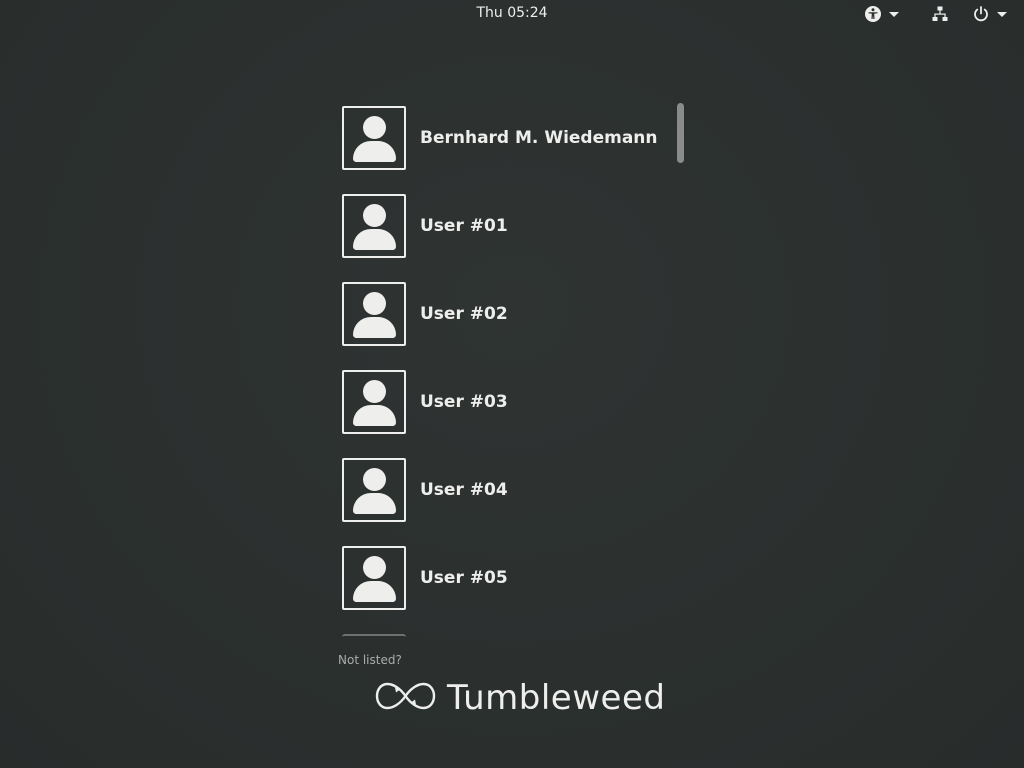 This screenshot has height=768, width=1024. Describe the element at coordinates (464, 490) in the screenshot. I see `user-name: User #04` at that location.